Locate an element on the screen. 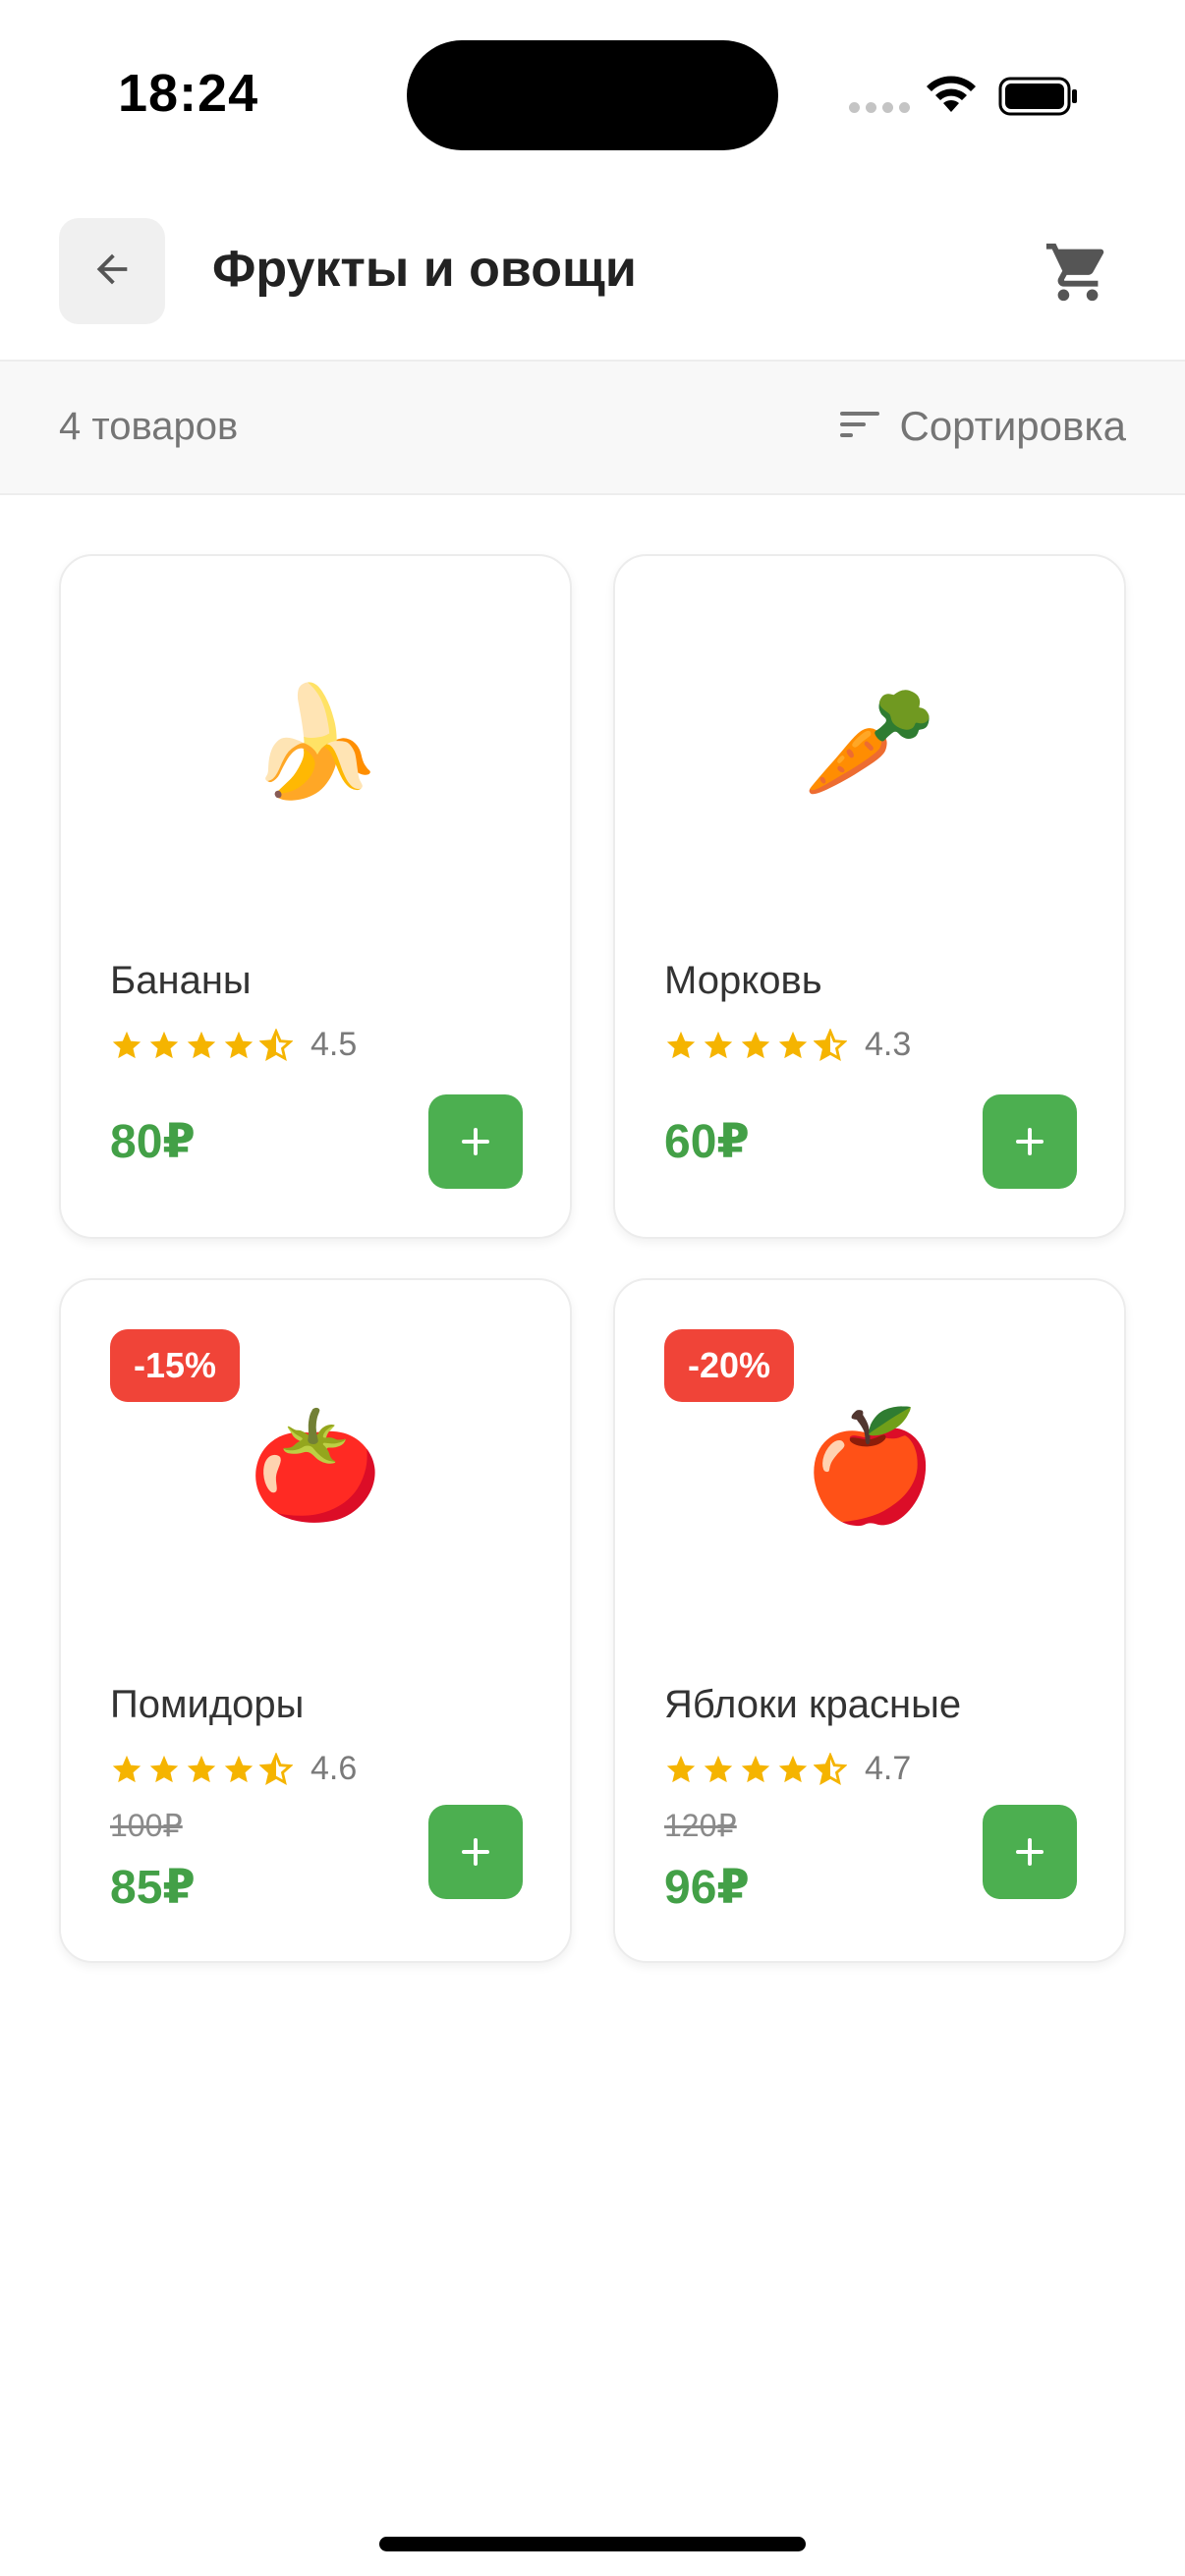 This screenshot has width=1185, height=2576. status-bar: 18:24 is located at coordinates (592, 93).